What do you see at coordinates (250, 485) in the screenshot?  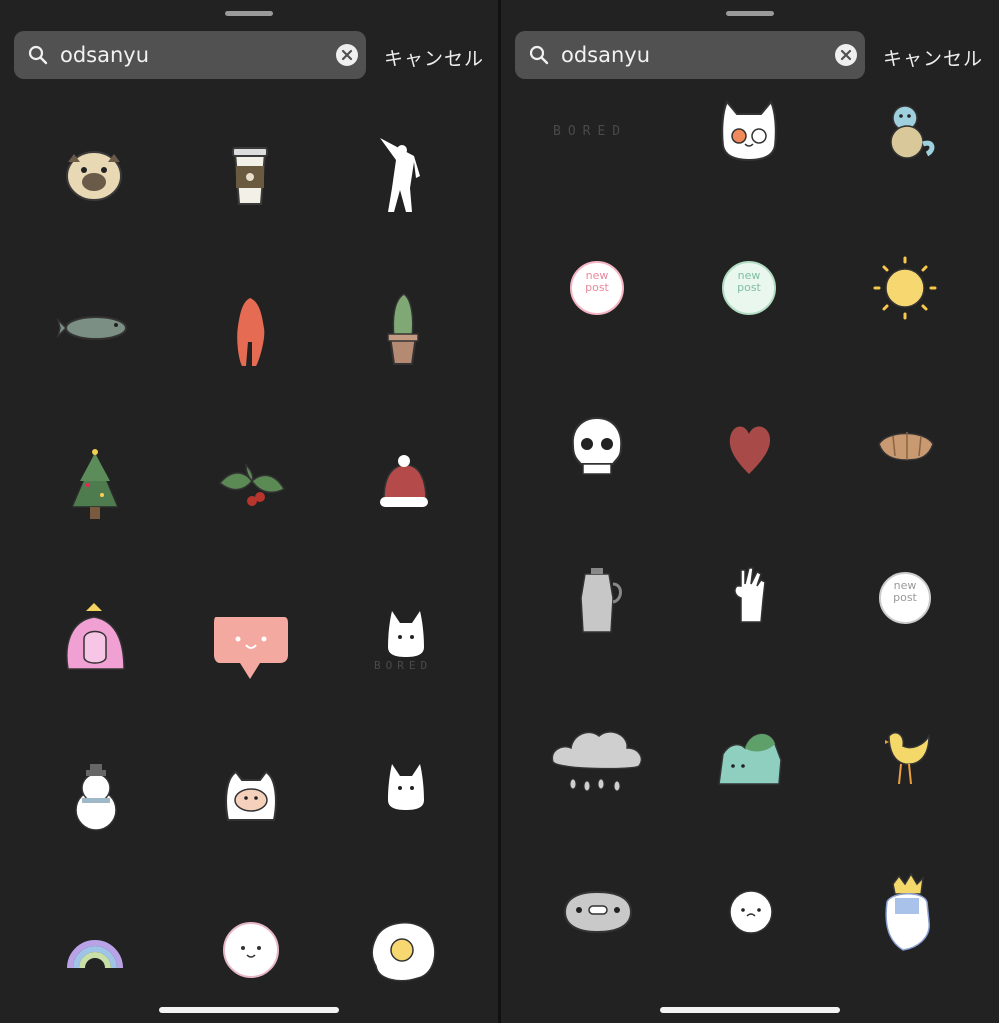 I see `sticker-holly` at bounding box center [250, 485].